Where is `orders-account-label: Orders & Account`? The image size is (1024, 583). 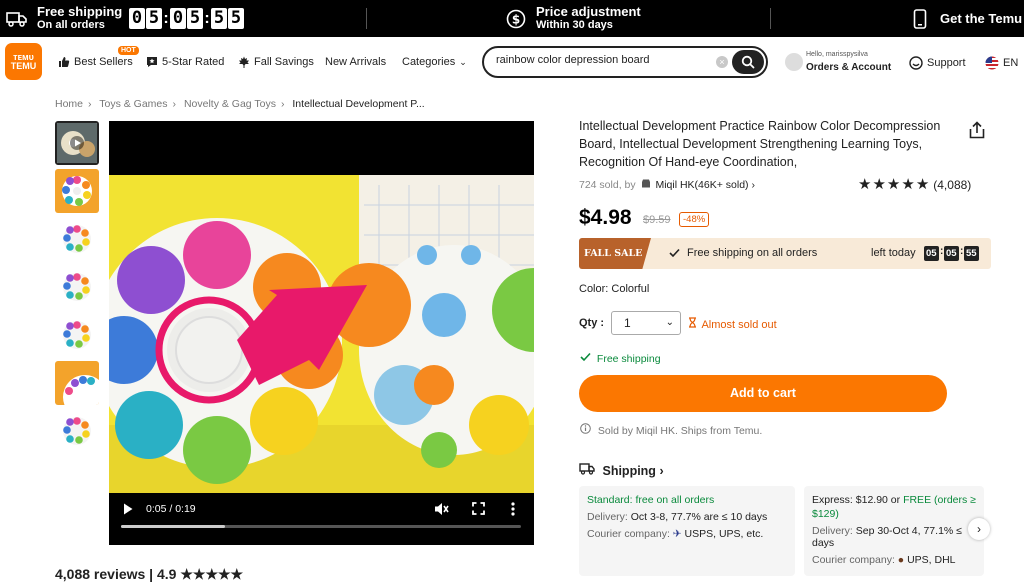
orders-account-label: Orders & Account is located at coordinates (849, 67).